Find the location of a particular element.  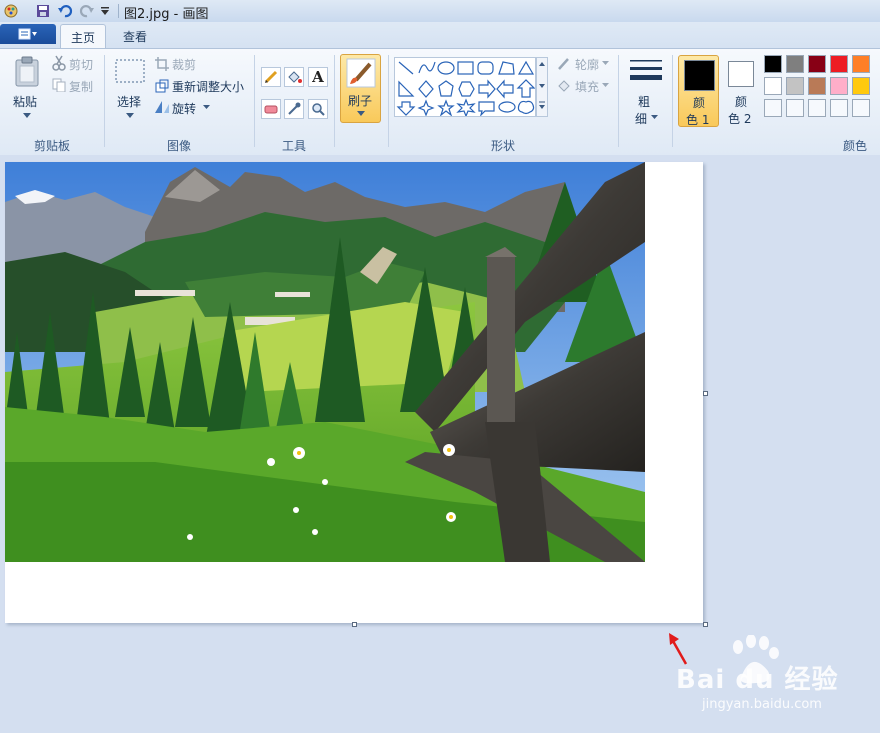

customize-toolbar-dropdown-icon is located at coordinates (105, 11).